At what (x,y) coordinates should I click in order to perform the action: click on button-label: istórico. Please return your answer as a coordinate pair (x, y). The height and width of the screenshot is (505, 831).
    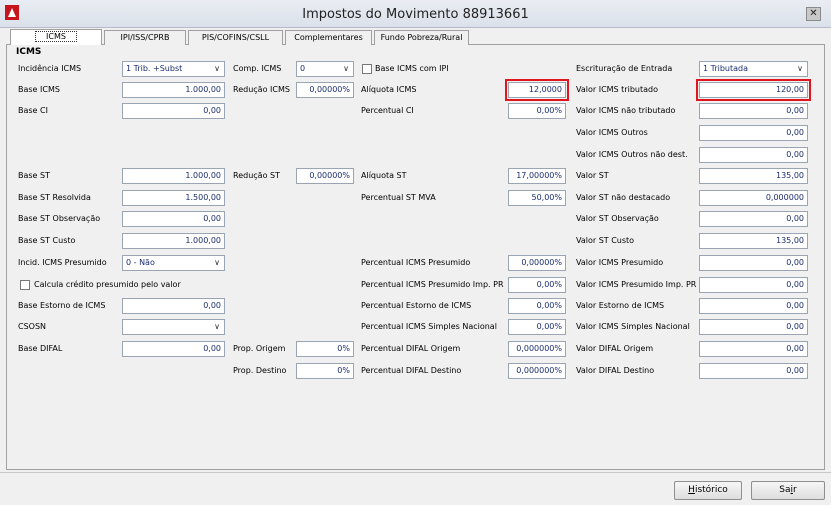
    Looking at the image, I should click on (711, 490).